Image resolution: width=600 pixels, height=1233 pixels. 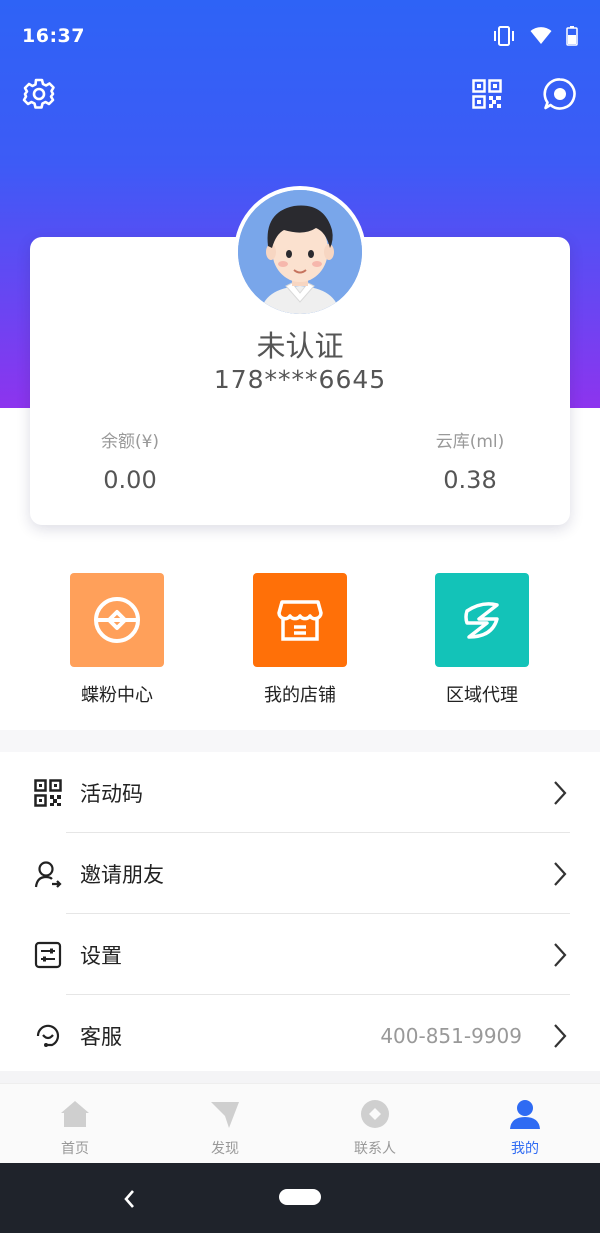 I want to click on quick-action-my-store: 我的店铺, so click(x=300, y=640).